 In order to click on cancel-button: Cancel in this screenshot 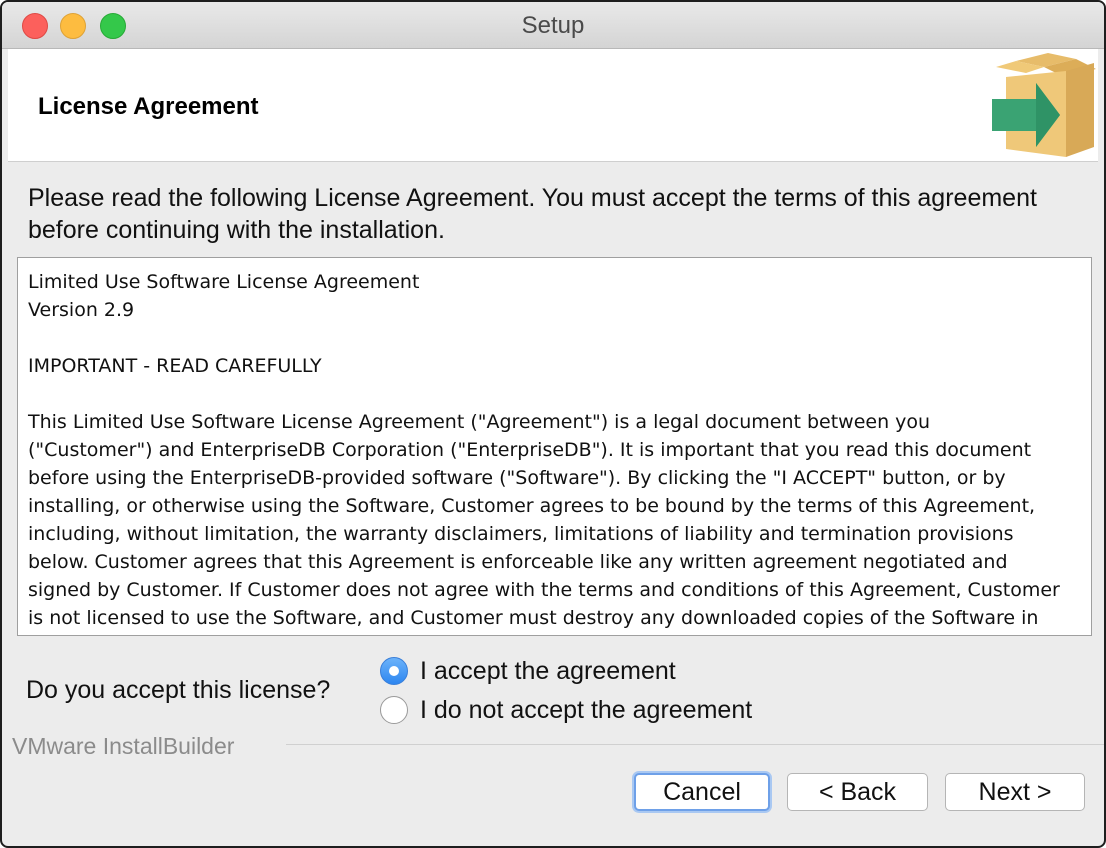, I will do `click(702, 792)`.